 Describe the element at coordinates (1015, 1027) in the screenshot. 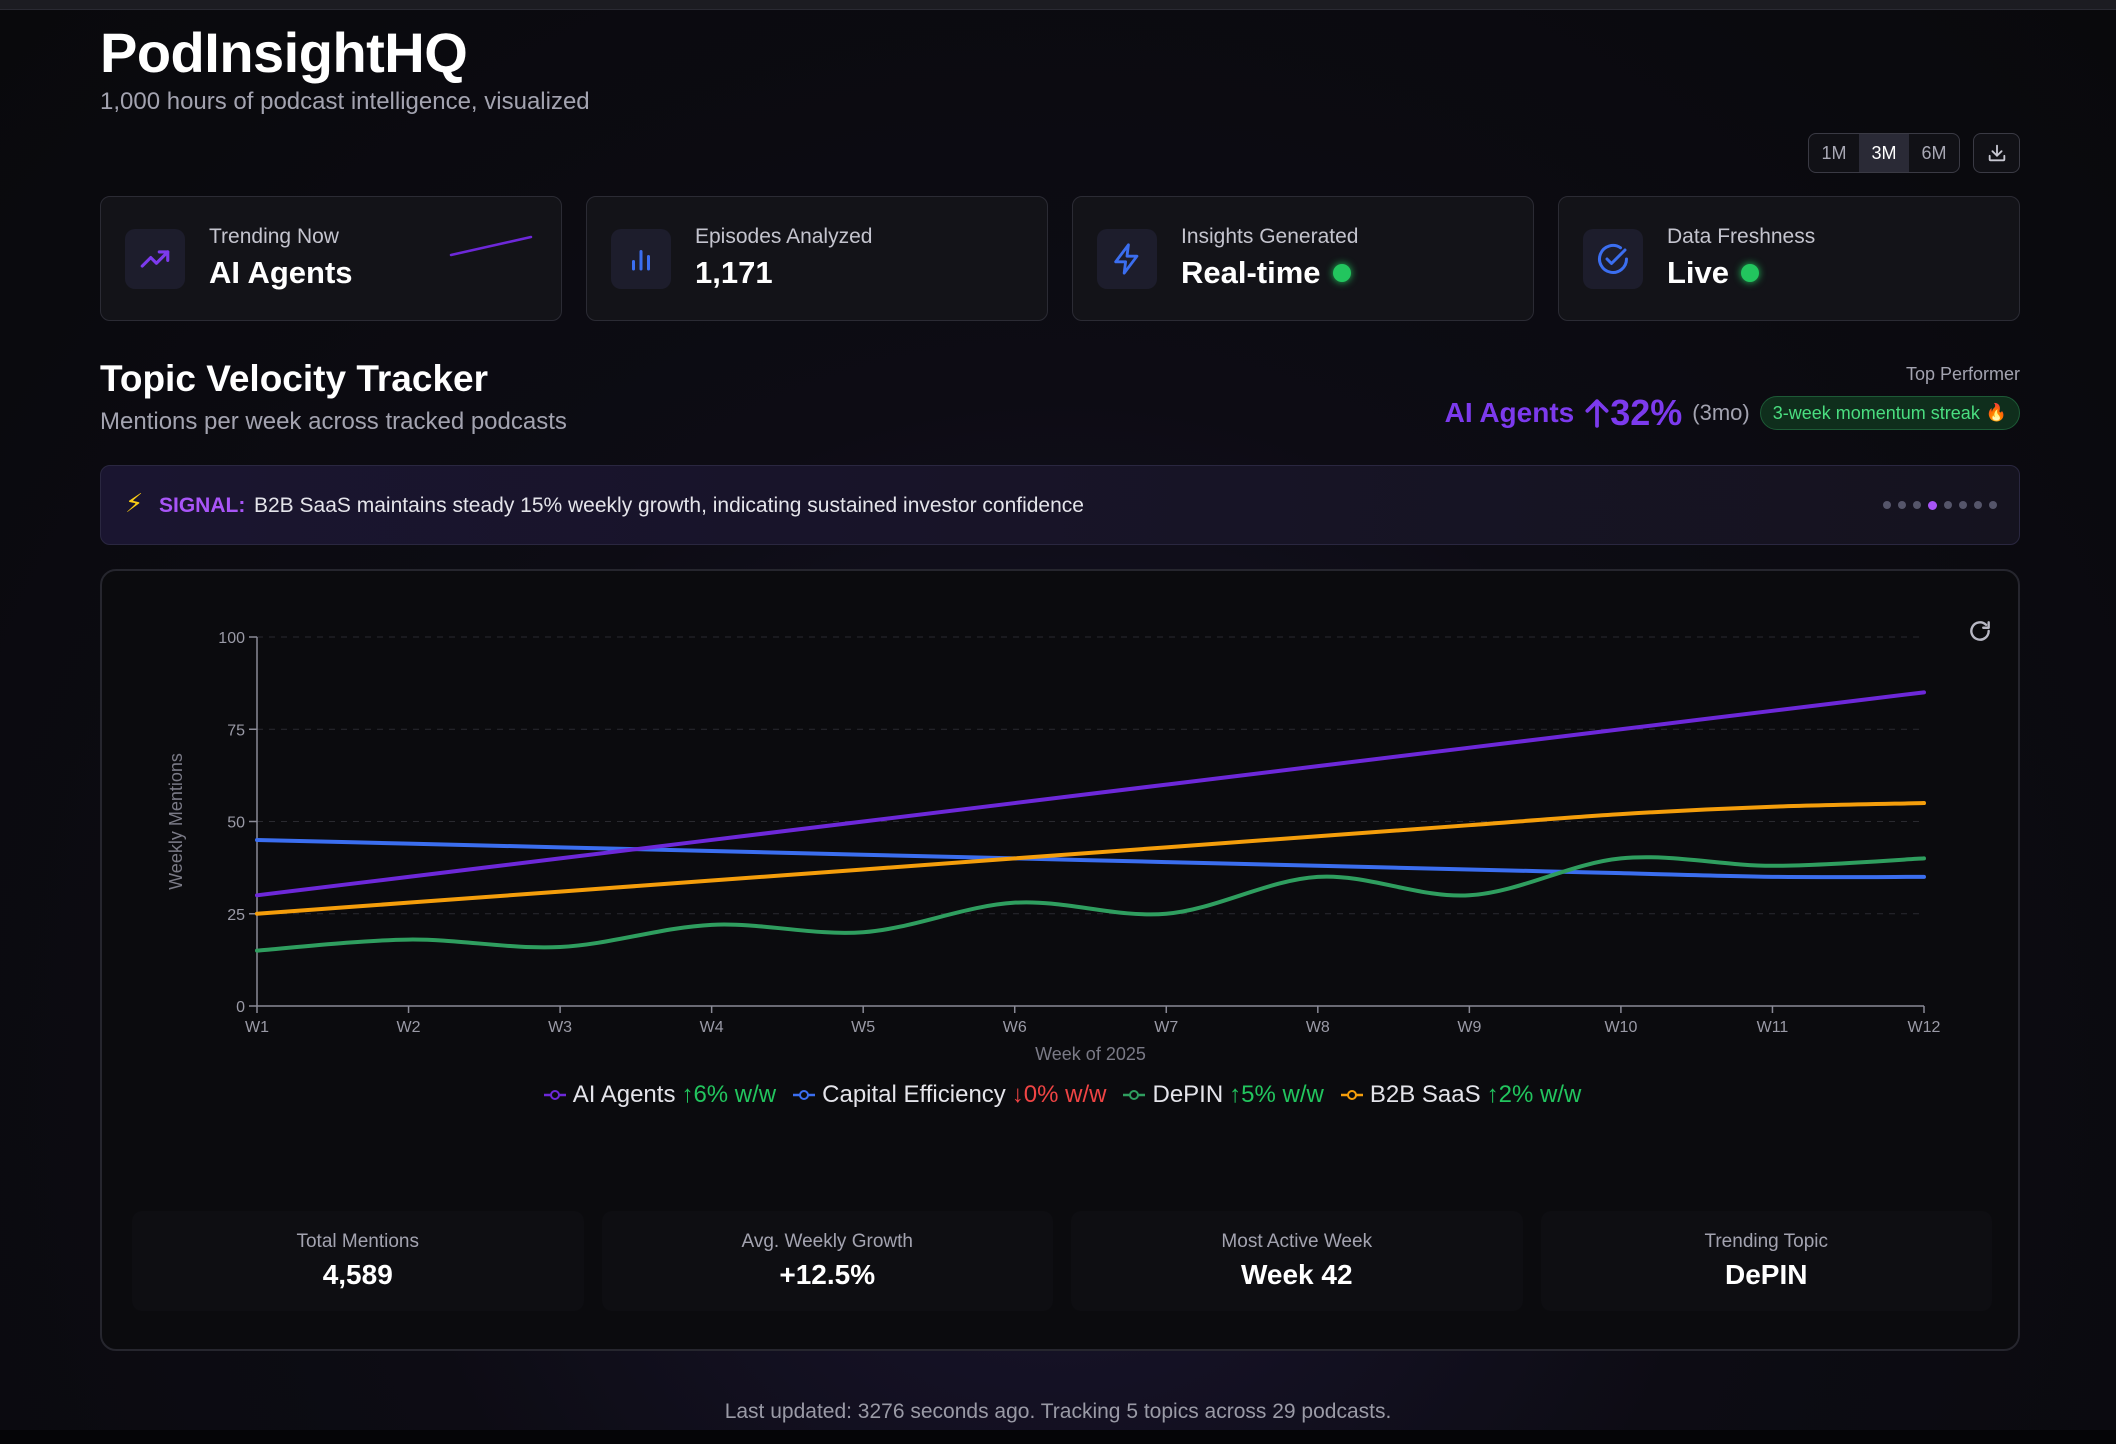

I see `x-tick-label: W6` at that location.